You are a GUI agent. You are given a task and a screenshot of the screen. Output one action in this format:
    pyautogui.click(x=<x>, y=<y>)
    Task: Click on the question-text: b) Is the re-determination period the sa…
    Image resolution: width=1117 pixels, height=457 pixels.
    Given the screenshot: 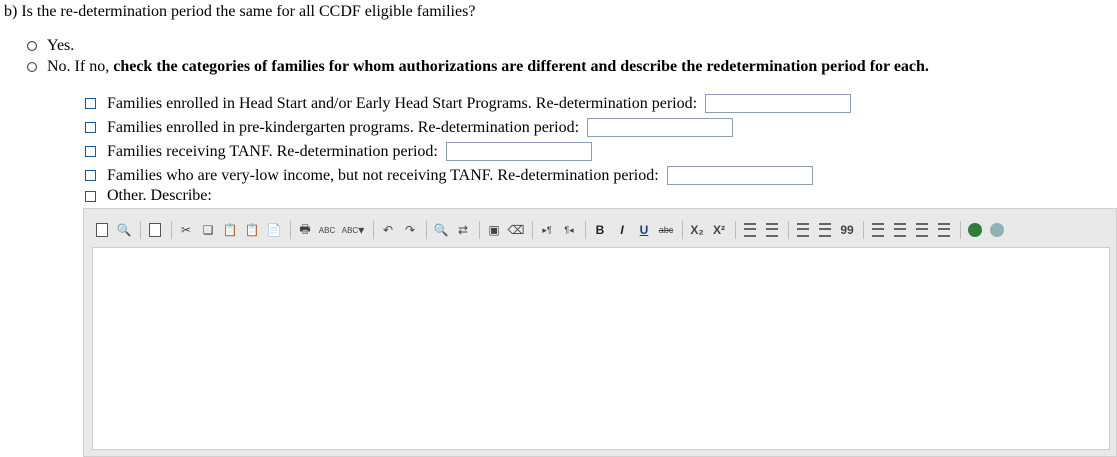 What is the action you would take?
    pyautogui.click(x=240, y=11)
    